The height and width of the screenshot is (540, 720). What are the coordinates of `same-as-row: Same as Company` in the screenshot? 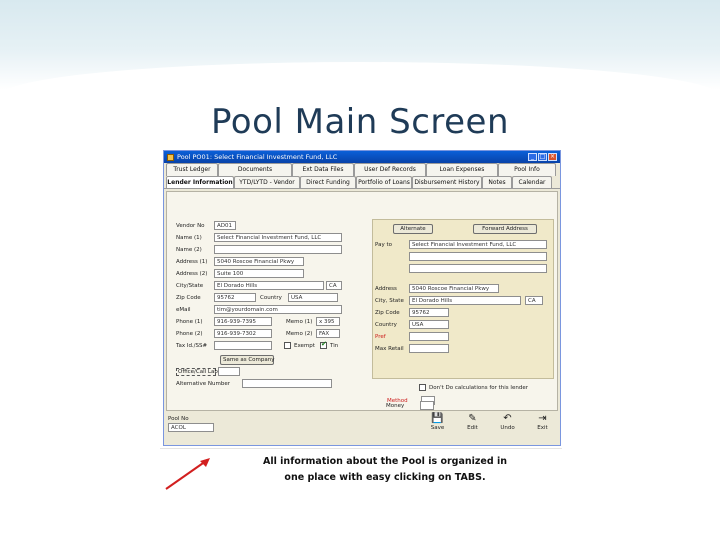 It's located at (247, 360).